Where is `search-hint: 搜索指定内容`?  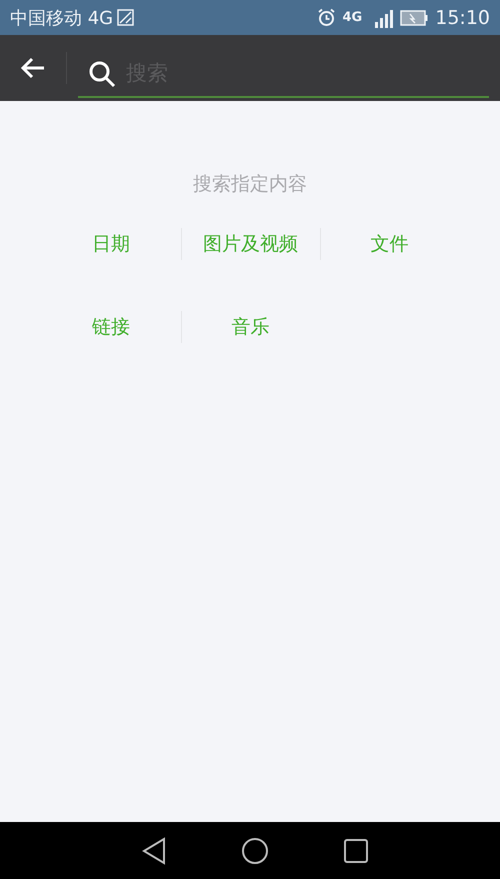
search-hint: 搜索指定内容 is located at coordinates (250, 184).